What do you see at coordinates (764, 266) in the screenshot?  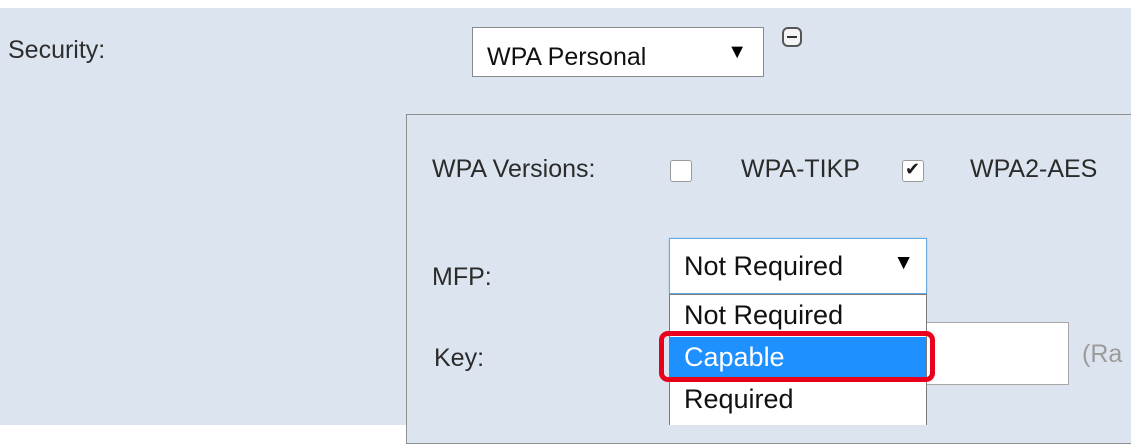 I see `mfp-selected-value: Not Required` at bounding box center [764, 266].